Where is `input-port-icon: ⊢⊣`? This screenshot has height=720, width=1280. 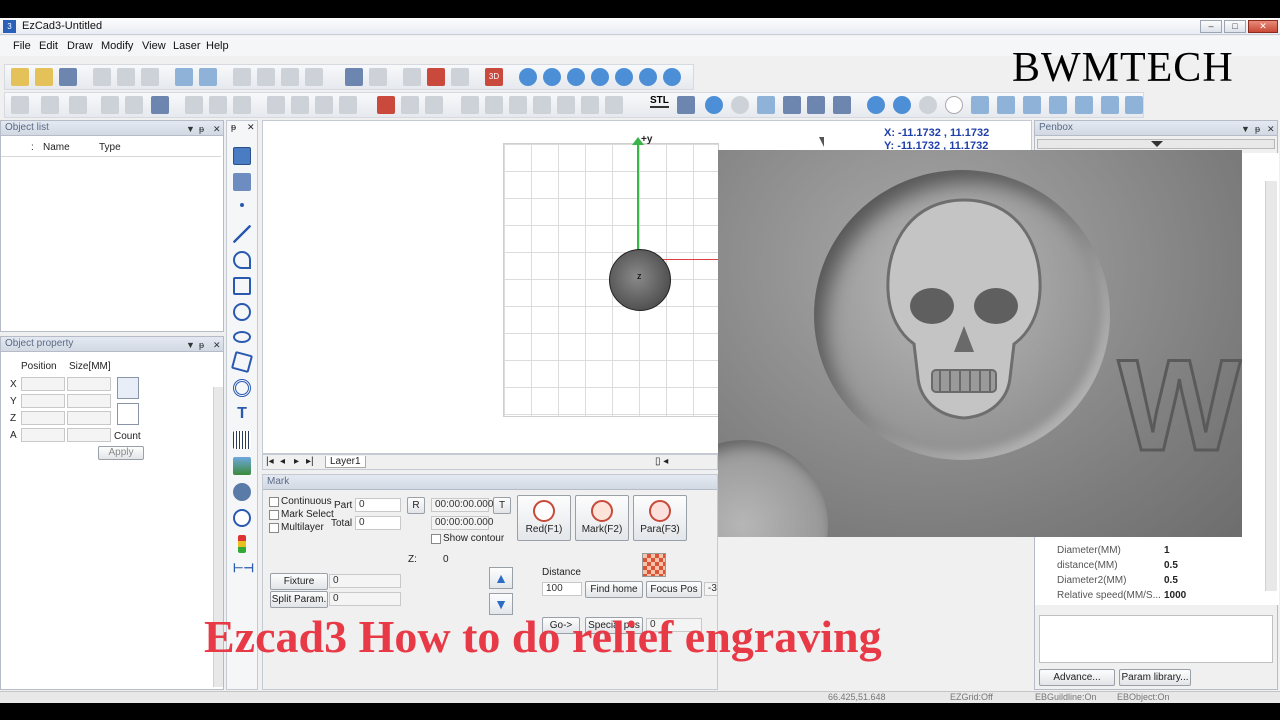
input-port-icon: ⊢⊣ is located at coordinates (243, 570).